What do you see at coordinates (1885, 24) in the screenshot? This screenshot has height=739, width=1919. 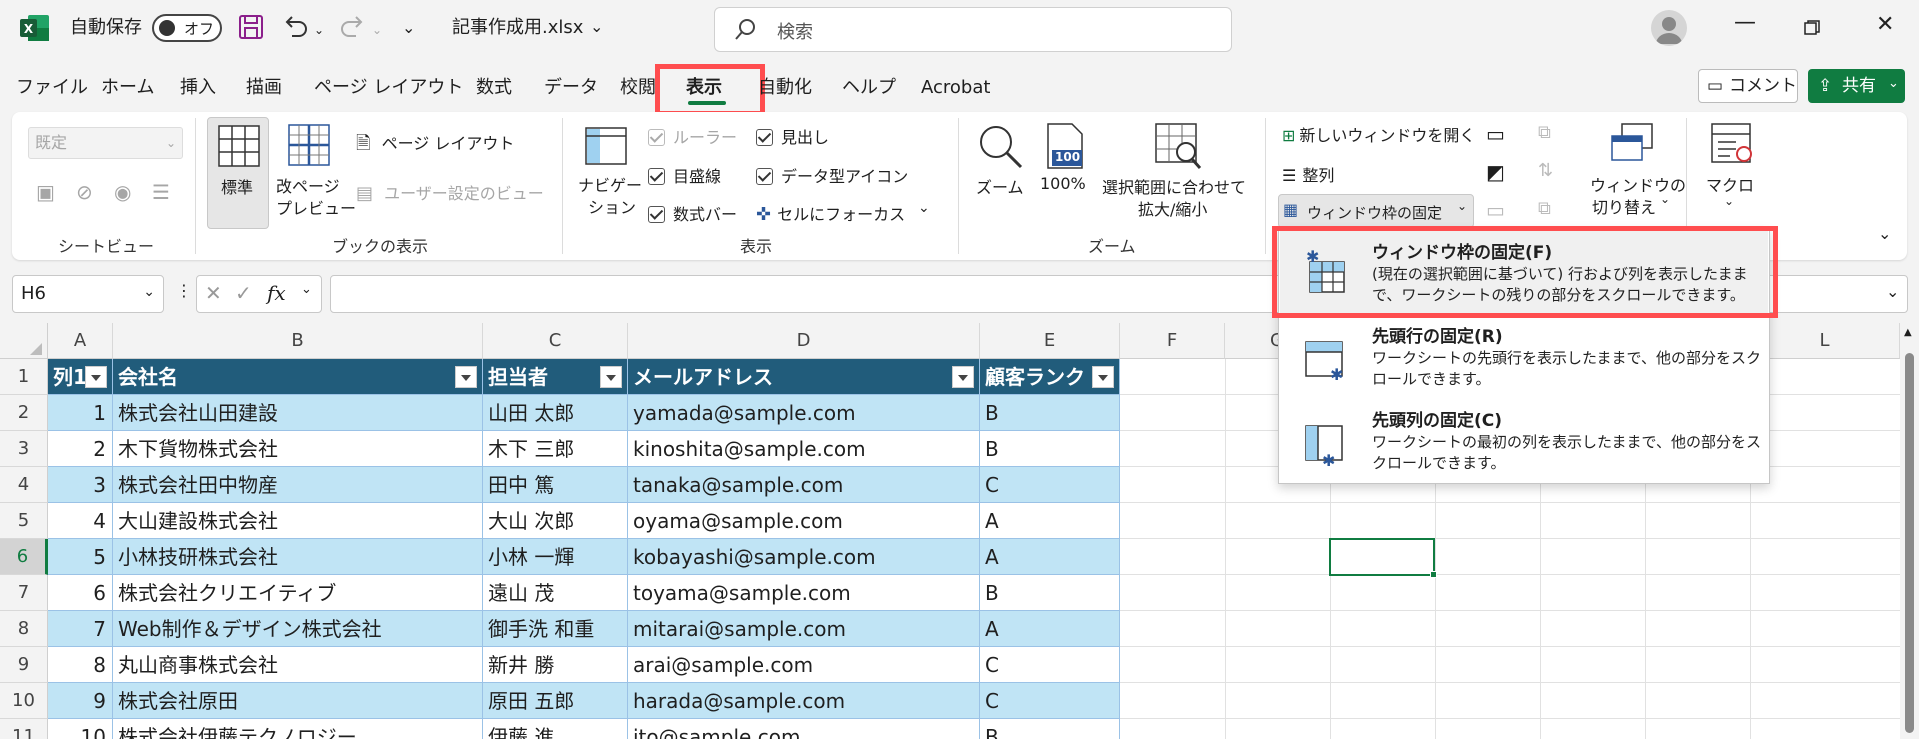 I see `close-icon: ✕` at bounding box center [1885, 24].